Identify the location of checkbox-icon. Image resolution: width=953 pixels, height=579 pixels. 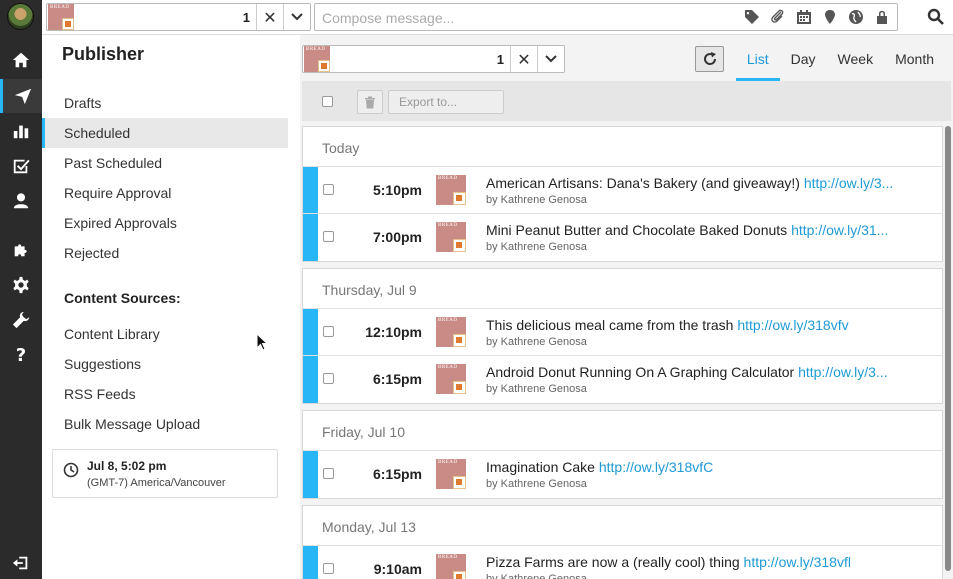
(21, 166).